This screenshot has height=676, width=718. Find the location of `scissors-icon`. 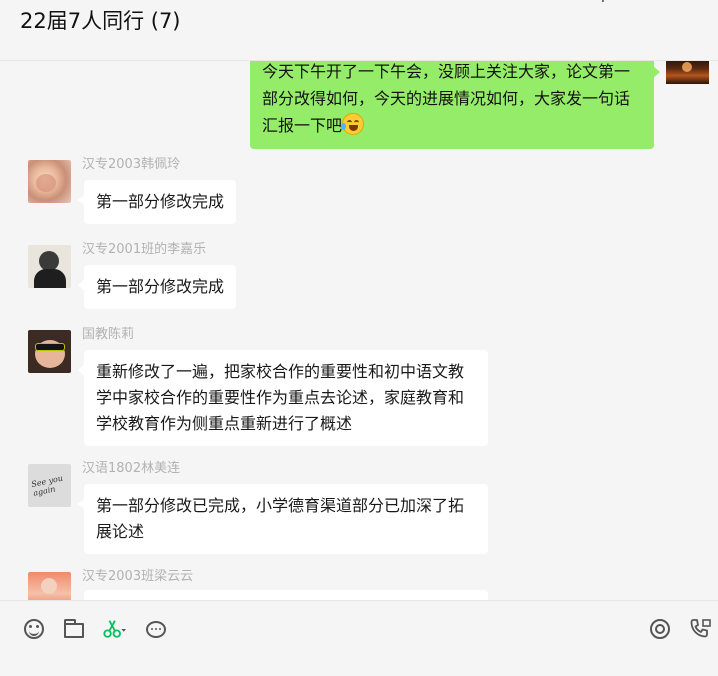

scissors-icon is located at coordinates (114, 629).